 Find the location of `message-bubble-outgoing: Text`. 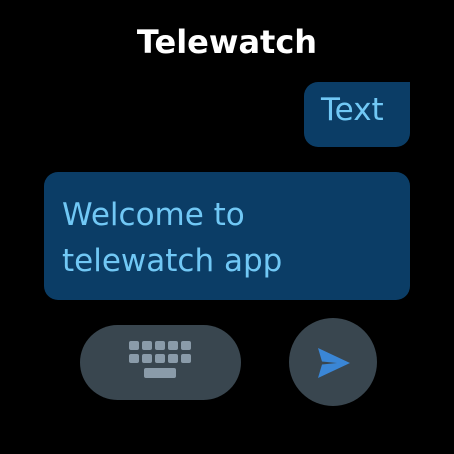

message-bubble-outgoing: Text is located at coordinates (357, 114).